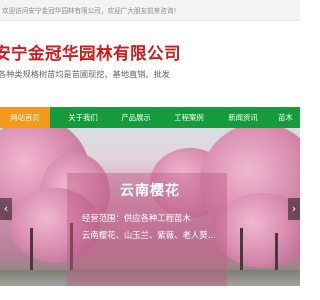 The image size is (320, 300). What do you see at coordinates (25, 117) in the screenshot?
I see `nav-home: 网站首页` at bounding box center [25, 117].